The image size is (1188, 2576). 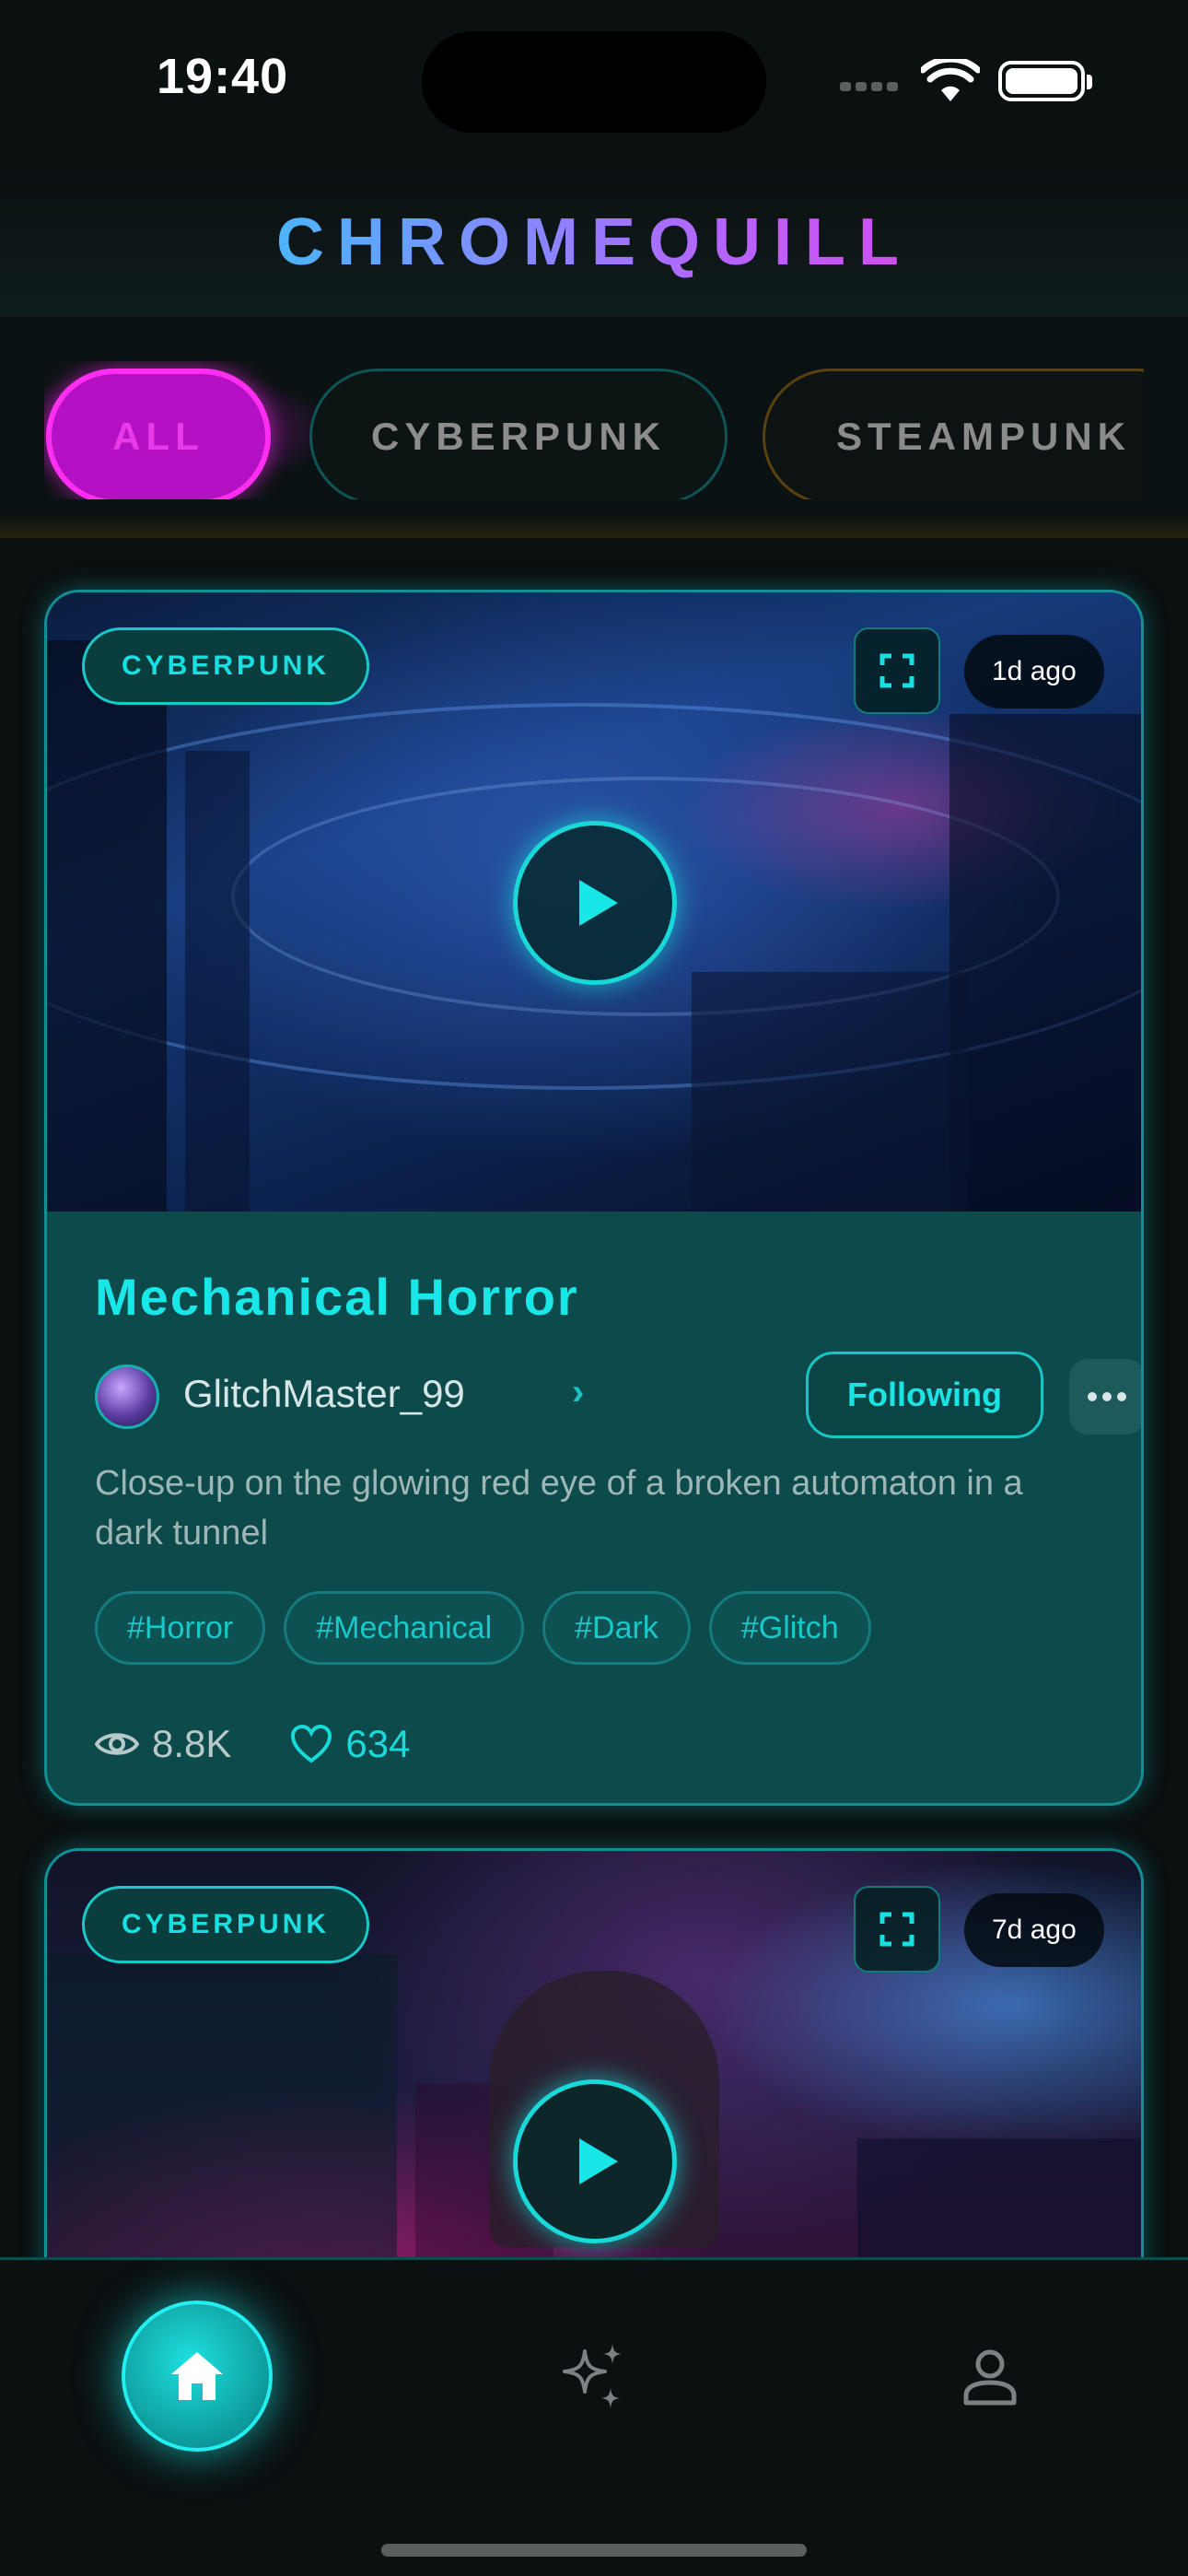 I want to click on bottom-tab-bar, so click(x=594, y=2416).